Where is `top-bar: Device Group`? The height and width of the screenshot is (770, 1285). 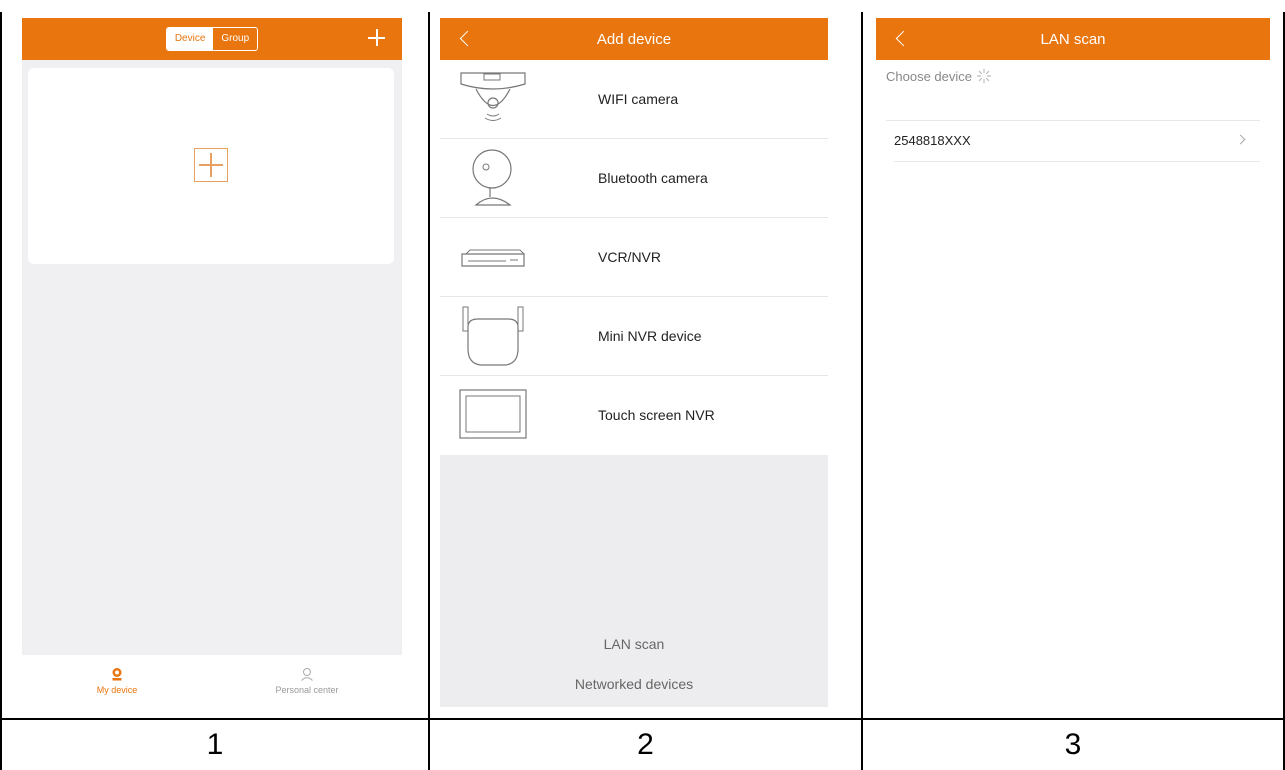 top-bar: Device Group is located at coordinates (212, 39).